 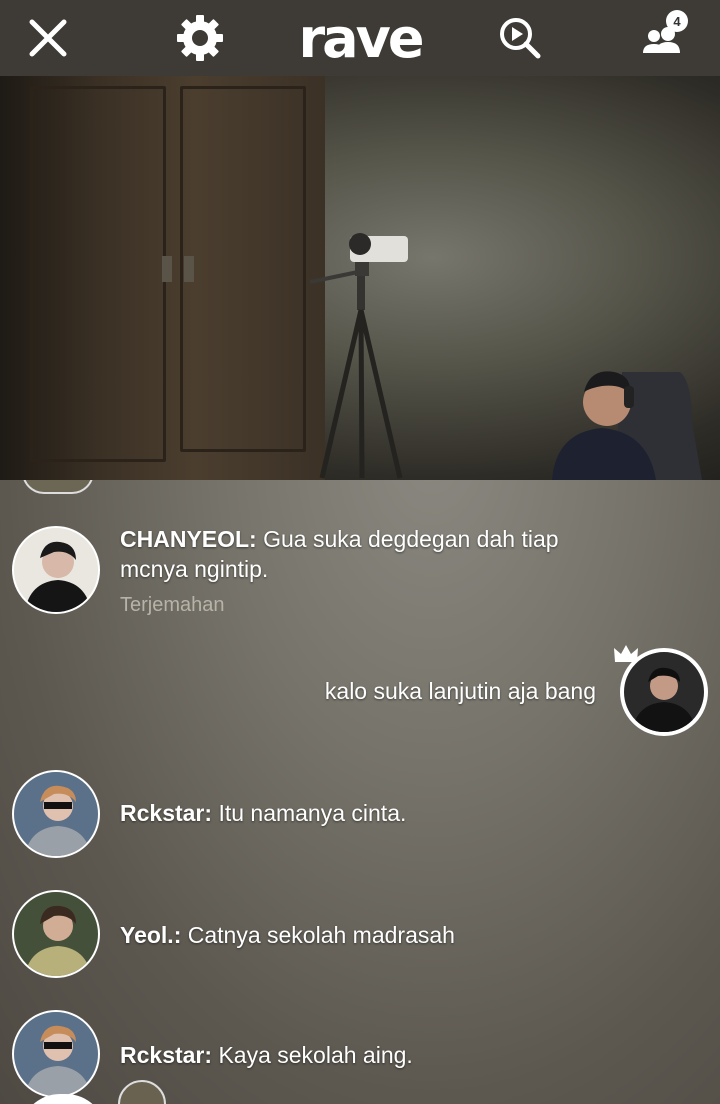 What do you see at coordinates (321, 935) in the screenshot?
I see `chat-message-text: Catnya sekolah madrasah` at bounding box center [321, 935].